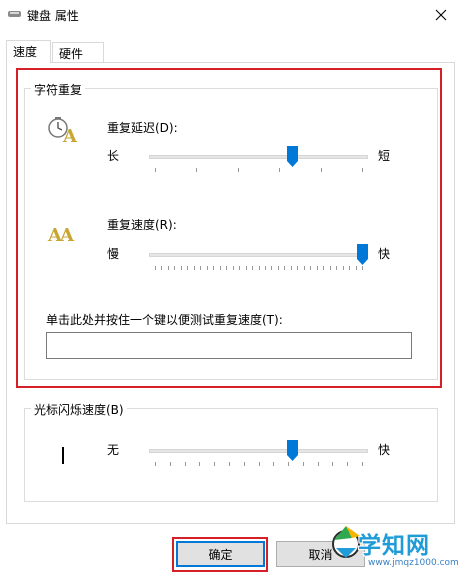 The image size is (461, 574). I want to click on tab-hardware: 硬件, so click(78, 52).